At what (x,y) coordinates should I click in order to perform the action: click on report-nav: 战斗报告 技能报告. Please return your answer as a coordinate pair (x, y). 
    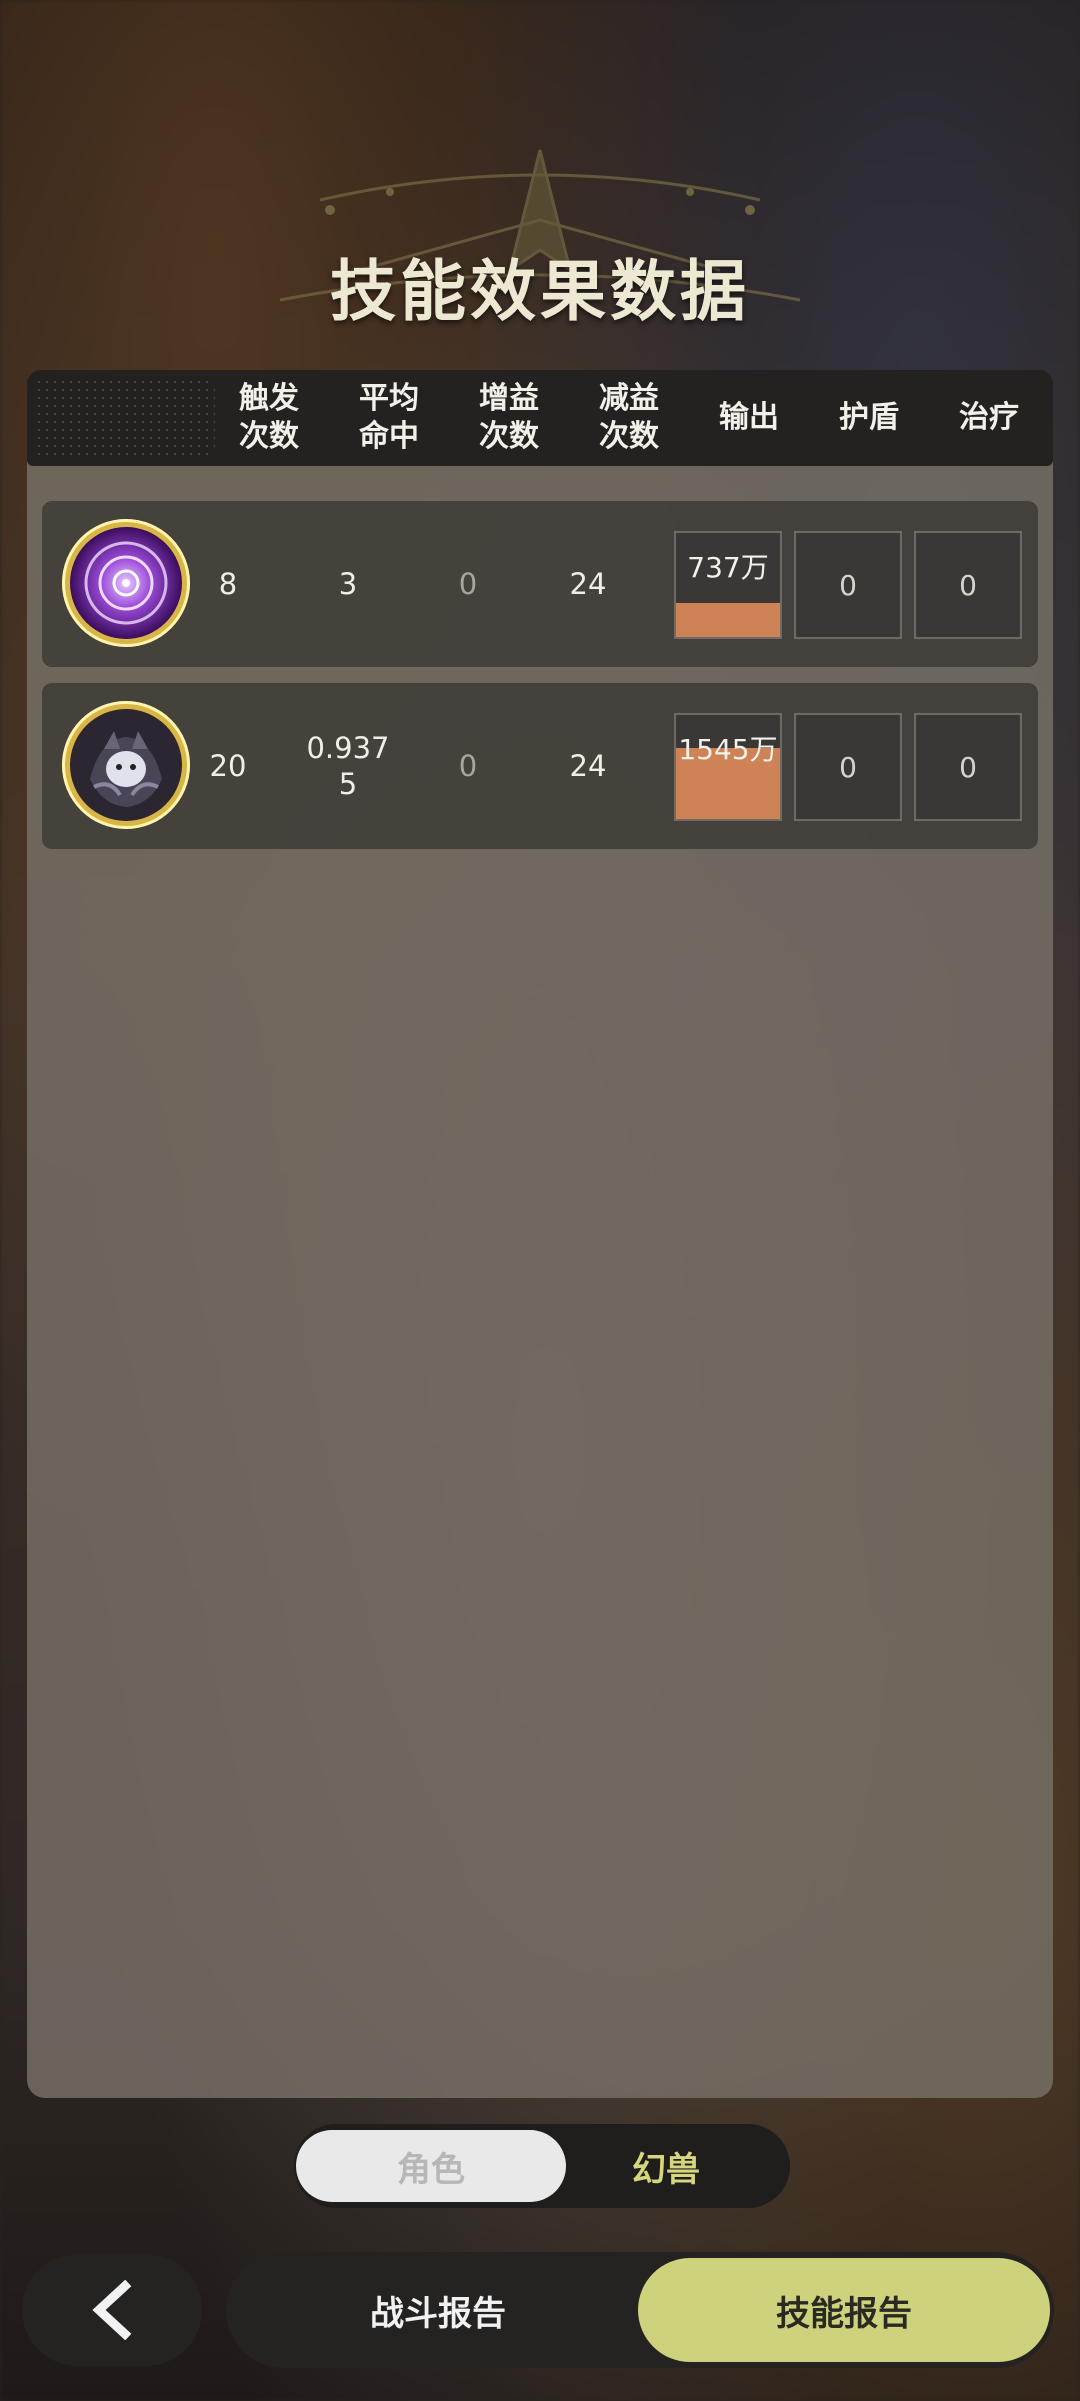
    Looking at the image, I should click on (640, 2310).